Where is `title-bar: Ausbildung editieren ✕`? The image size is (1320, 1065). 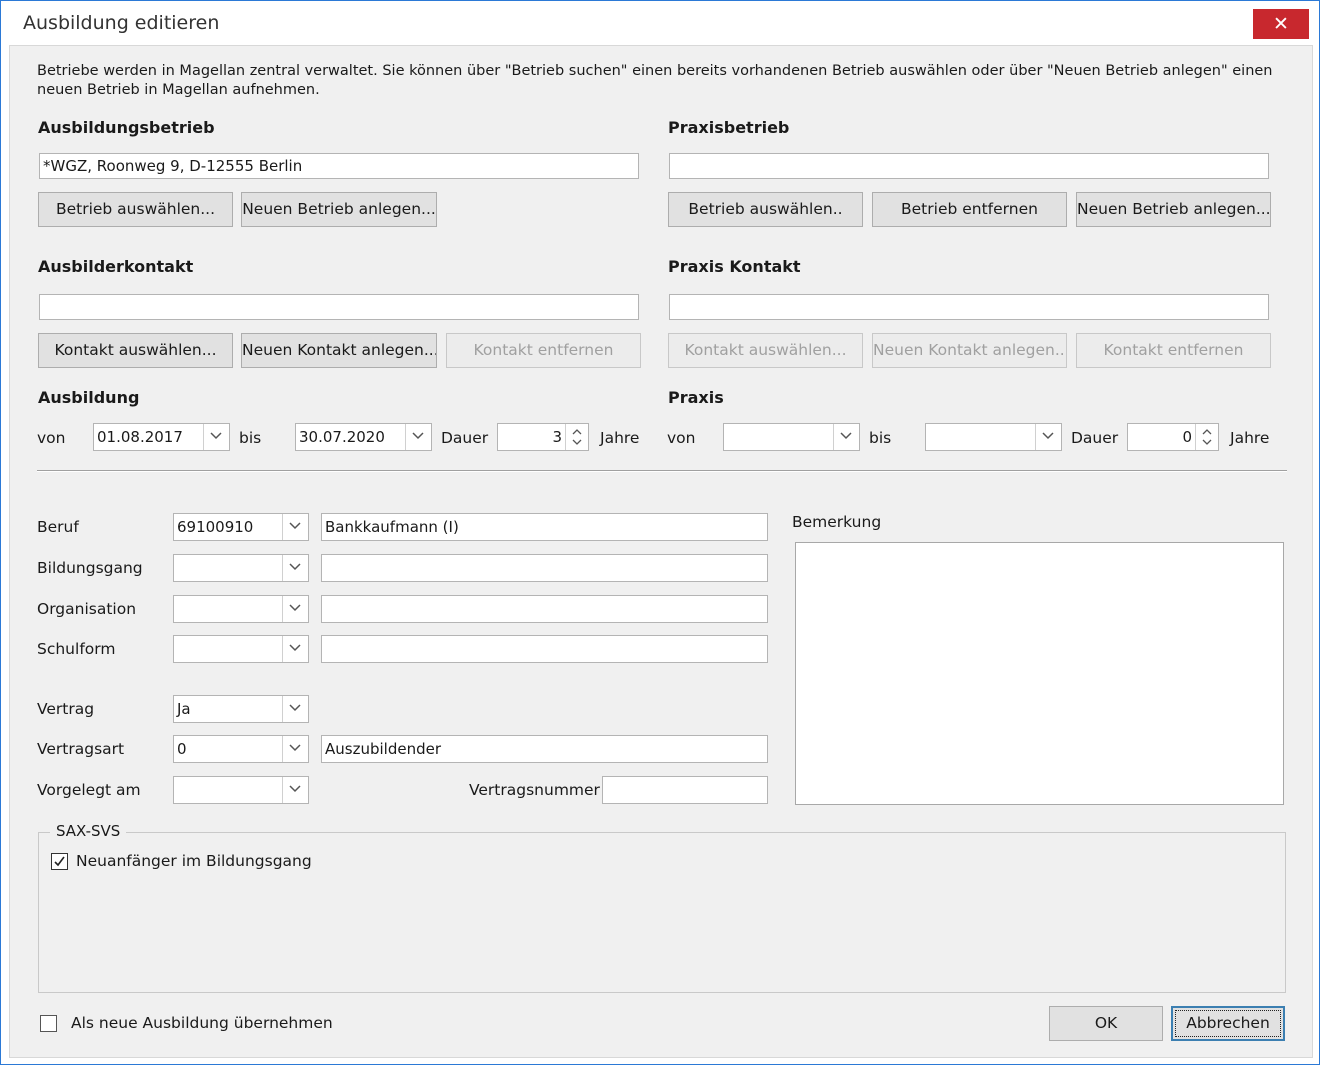
title-bar: Ausbildung editieren ✕ is located at coordinates (660, 23).